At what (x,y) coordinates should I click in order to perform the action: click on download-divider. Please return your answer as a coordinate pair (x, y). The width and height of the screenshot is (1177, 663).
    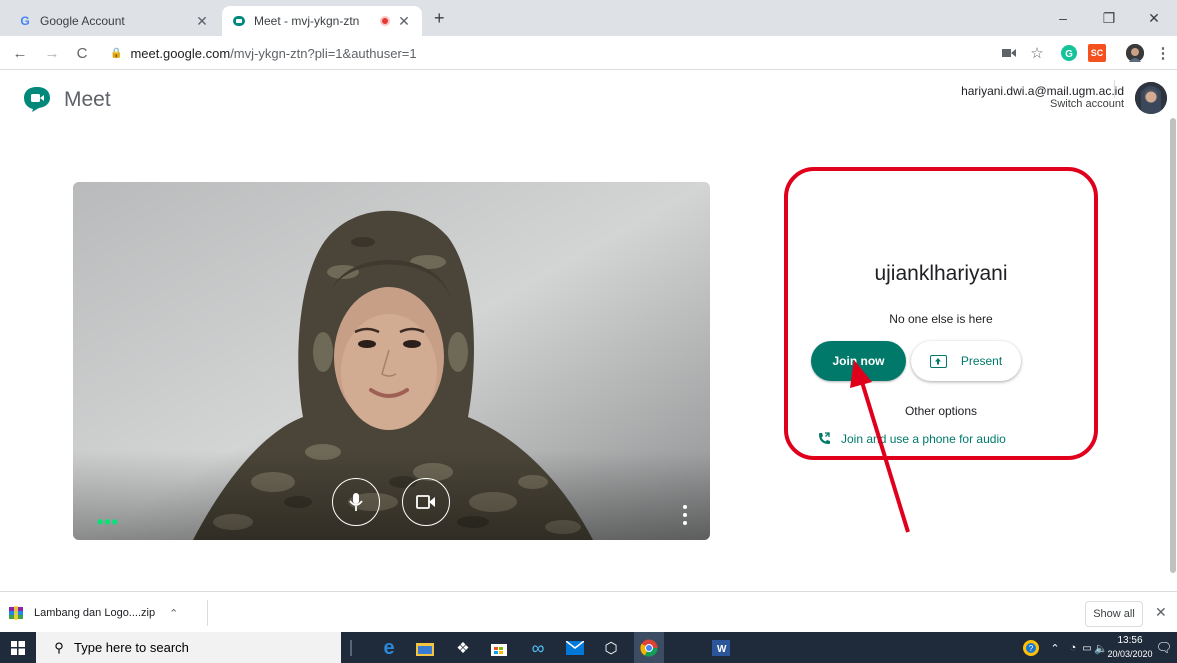
    Looking at the image, I should click on (207, 613).